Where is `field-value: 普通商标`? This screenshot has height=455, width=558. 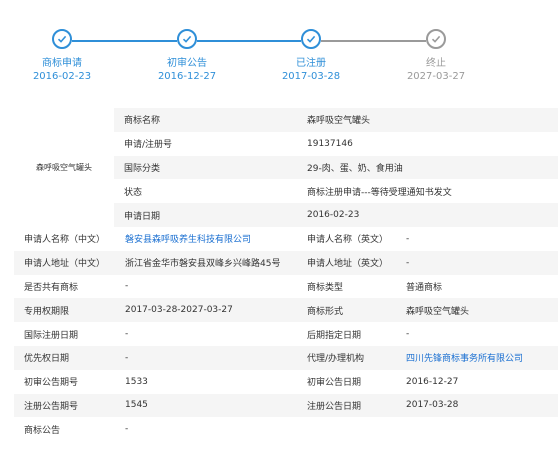 field-value: 普通商标 is located at coordinates (424, 287).